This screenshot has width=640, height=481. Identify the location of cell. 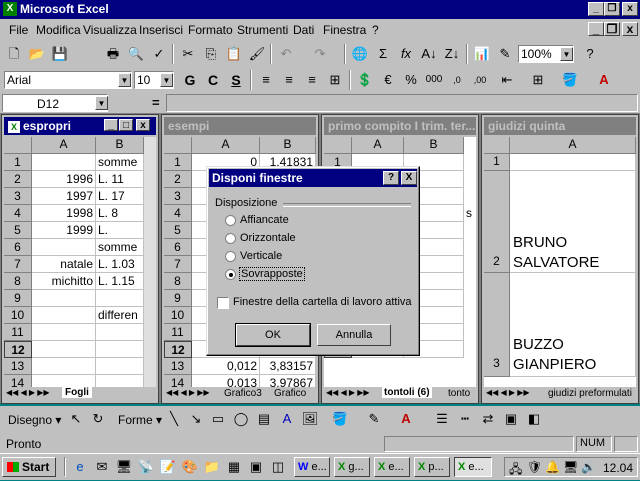
(573, 162).